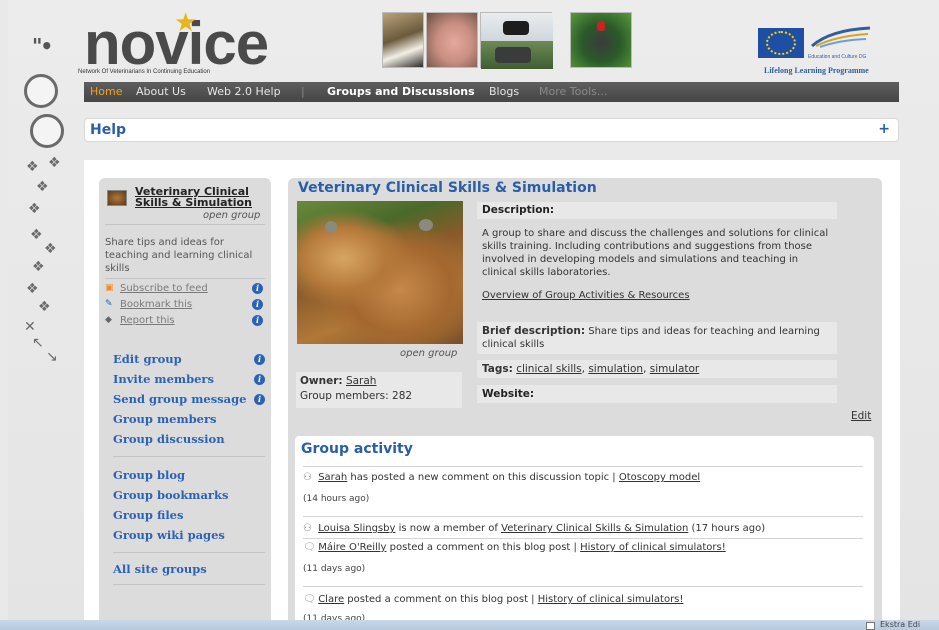  Describe the element at coordinates (361, 381) in the screenshot. I see `owner-name-link: Sarah` at that location.